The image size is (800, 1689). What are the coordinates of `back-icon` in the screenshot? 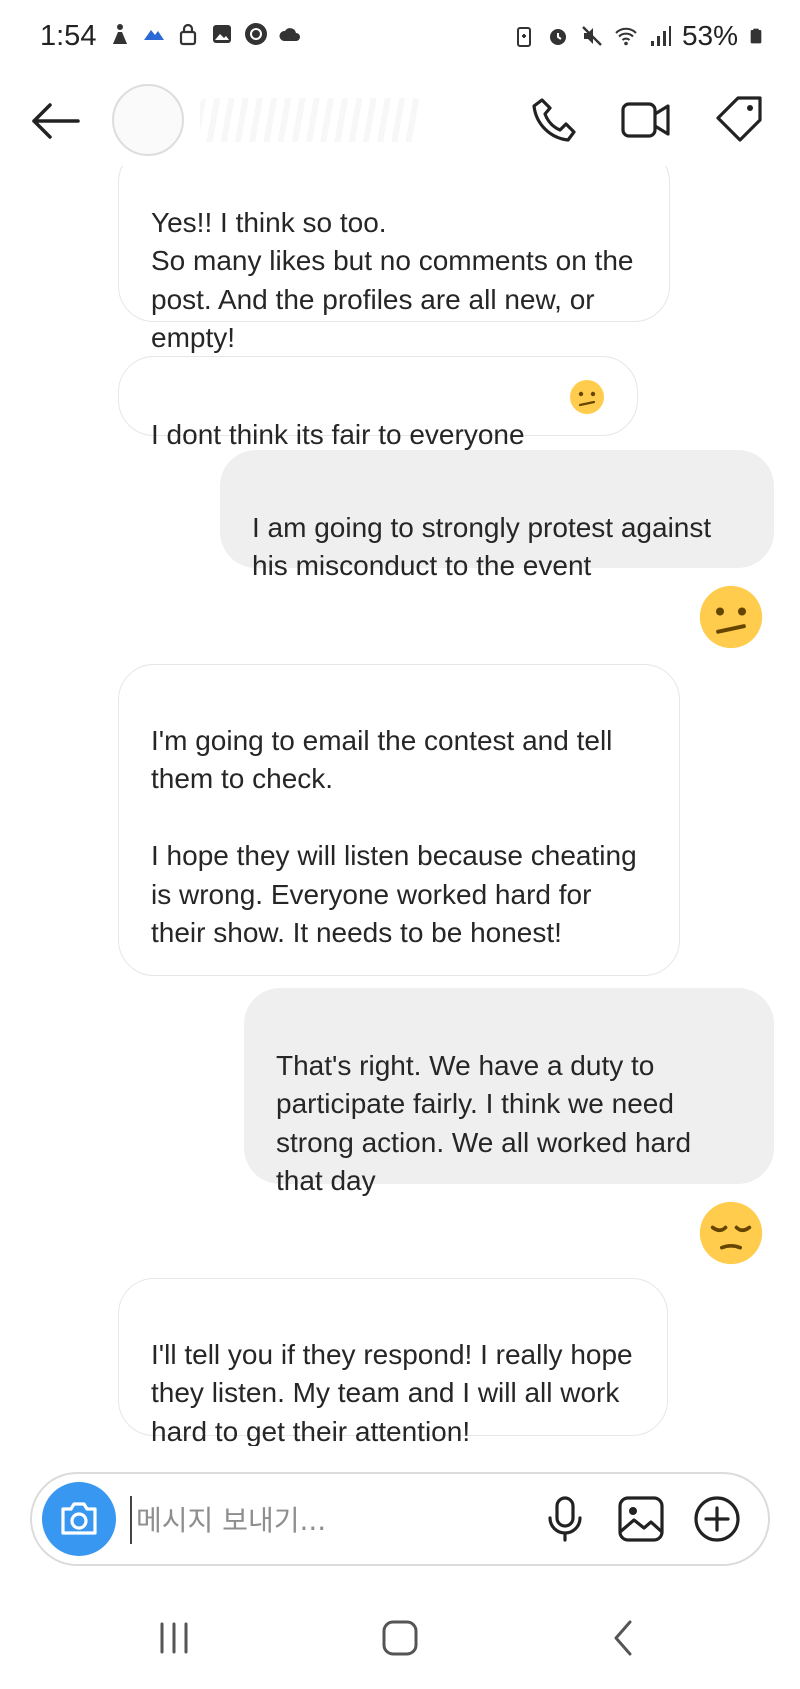 It's located at (624, 1638).